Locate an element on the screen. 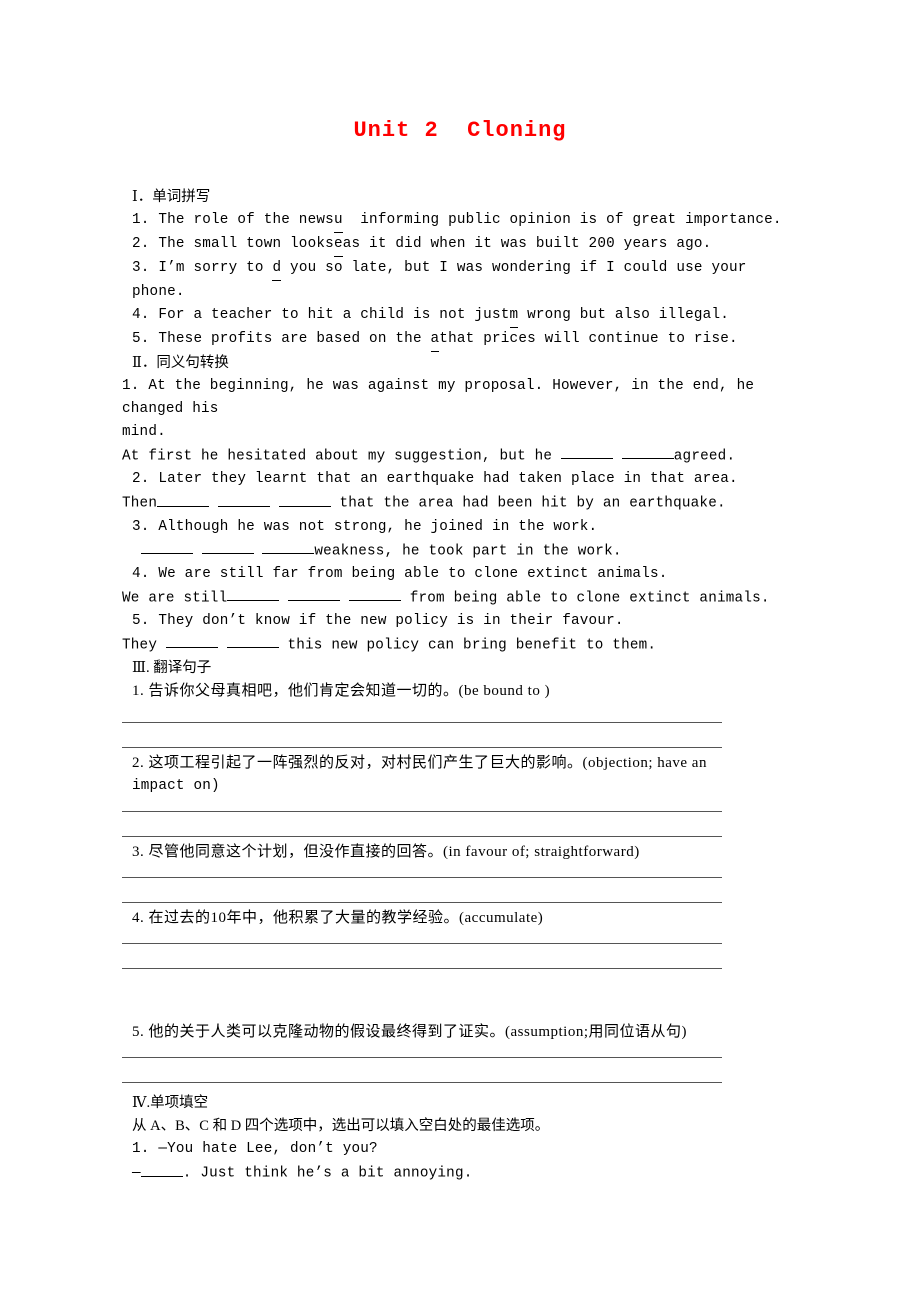  page-title: Unit 2 Cloning is located at coordinates (460, 130).